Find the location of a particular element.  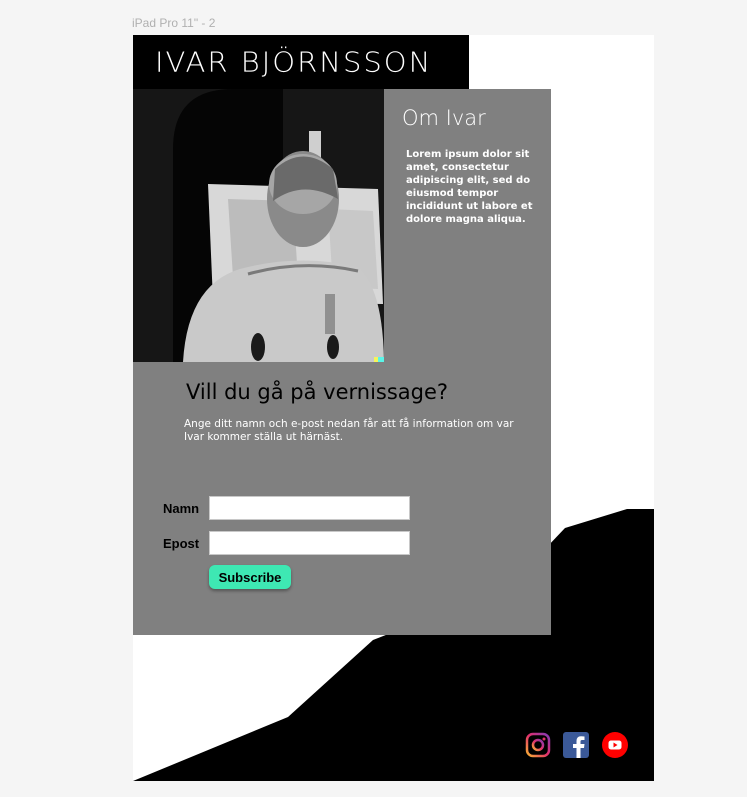

frame-label: iPad Pro 11" - 2 is located at coordinates (174, 23).